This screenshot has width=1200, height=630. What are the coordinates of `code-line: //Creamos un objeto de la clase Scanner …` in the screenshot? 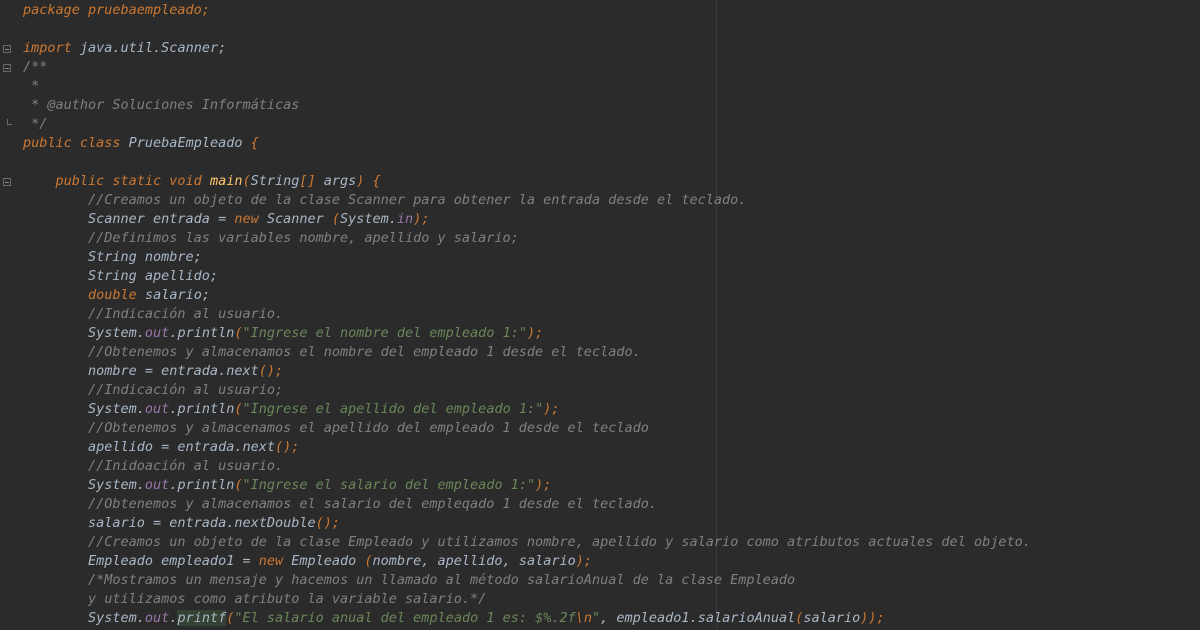 It's located at (384, 200).